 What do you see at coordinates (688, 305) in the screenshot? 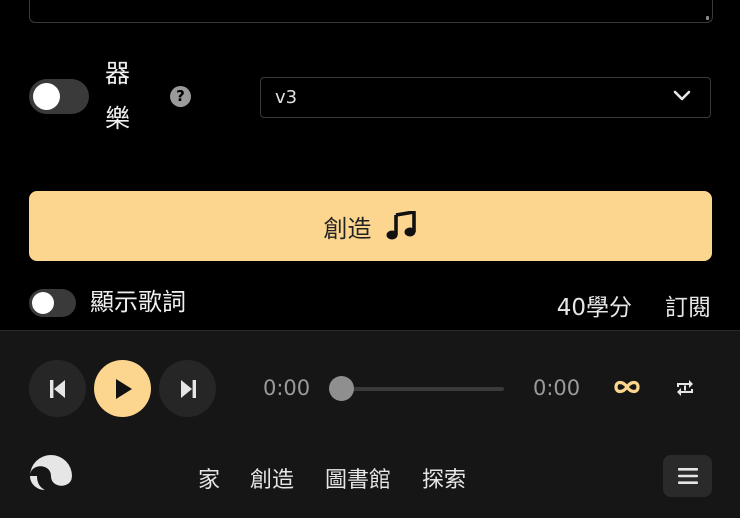
I see `subscribe-link: 訂閱` at bounding box center [688, 305].